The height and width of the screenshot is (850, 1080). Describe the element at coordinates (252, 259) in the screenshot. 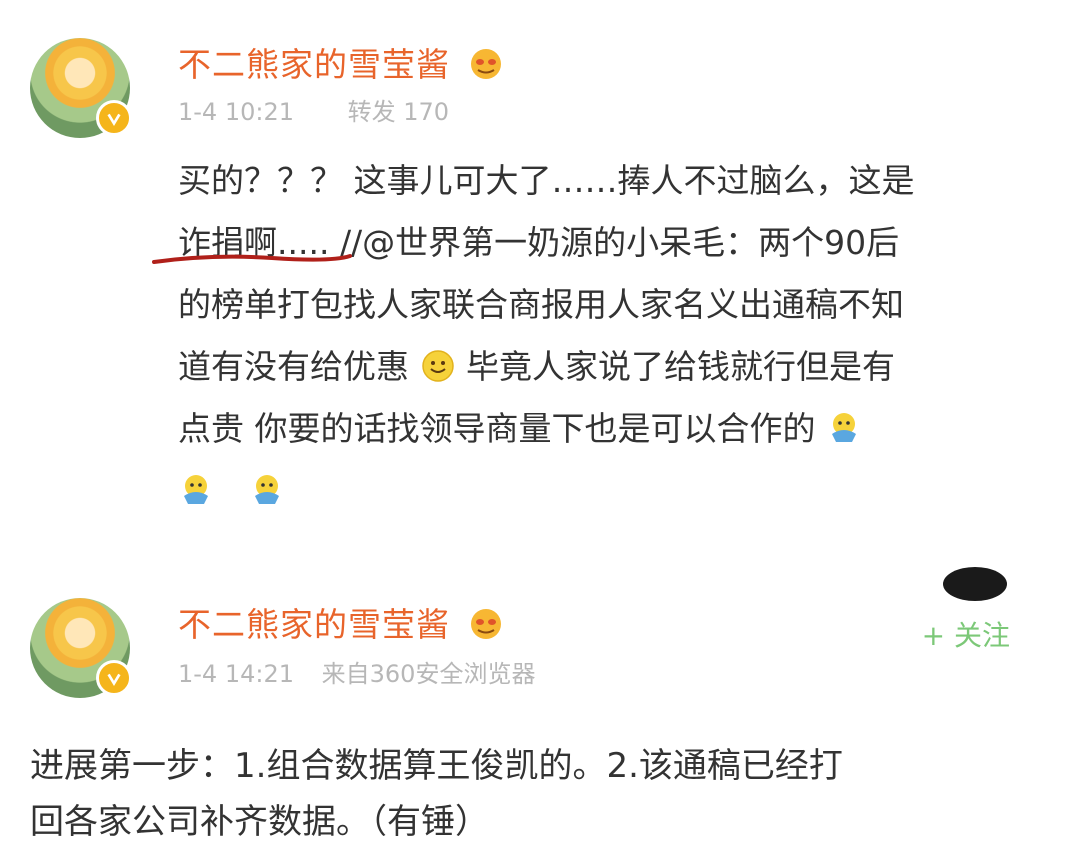

I see `hand-drawn-underline` at that location.